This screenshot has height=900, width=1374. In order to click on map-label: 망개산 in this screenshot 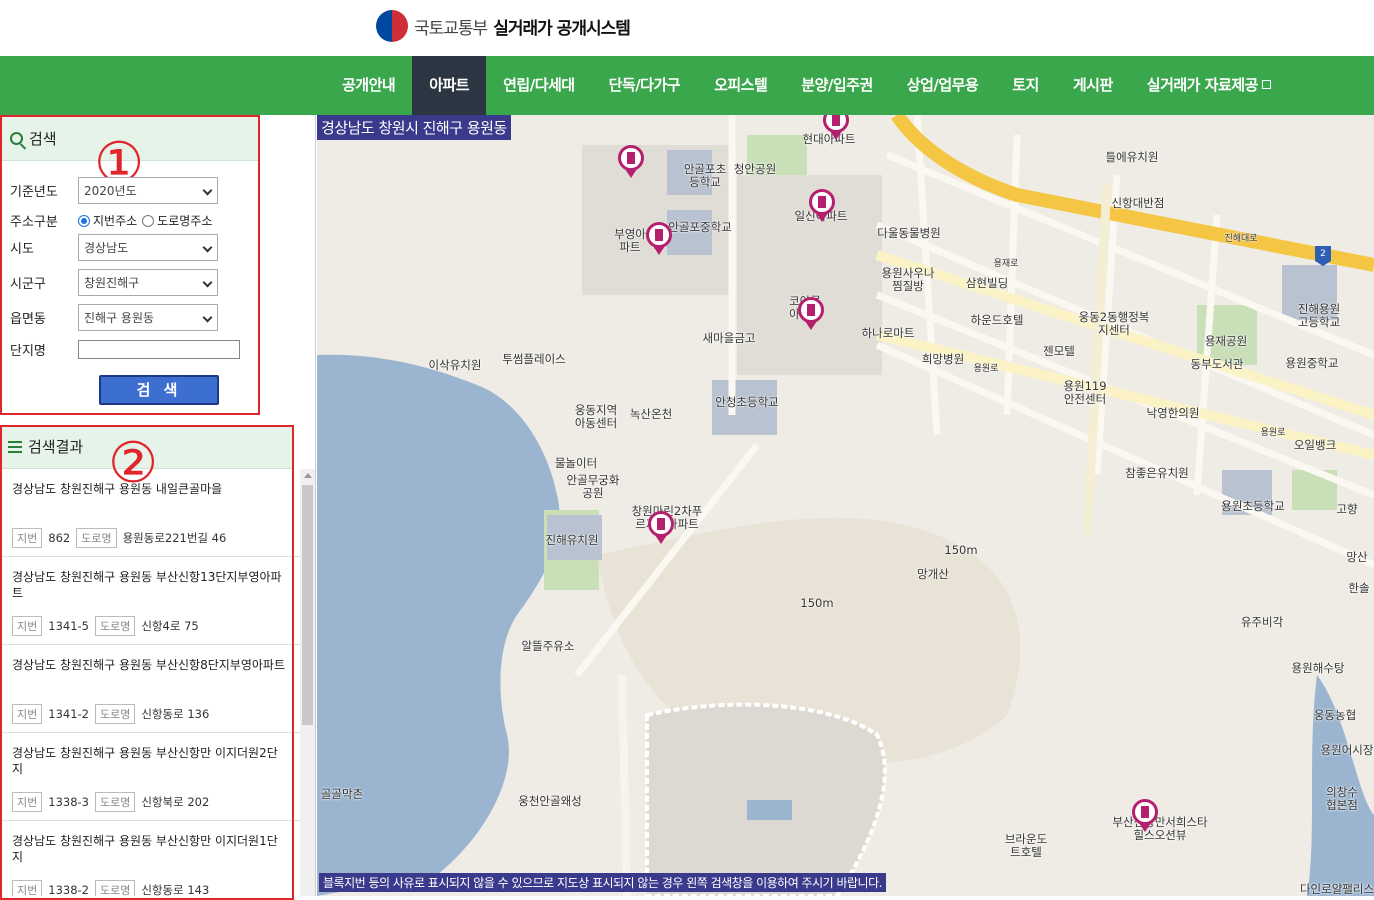, I will do `click(933, 574)`.